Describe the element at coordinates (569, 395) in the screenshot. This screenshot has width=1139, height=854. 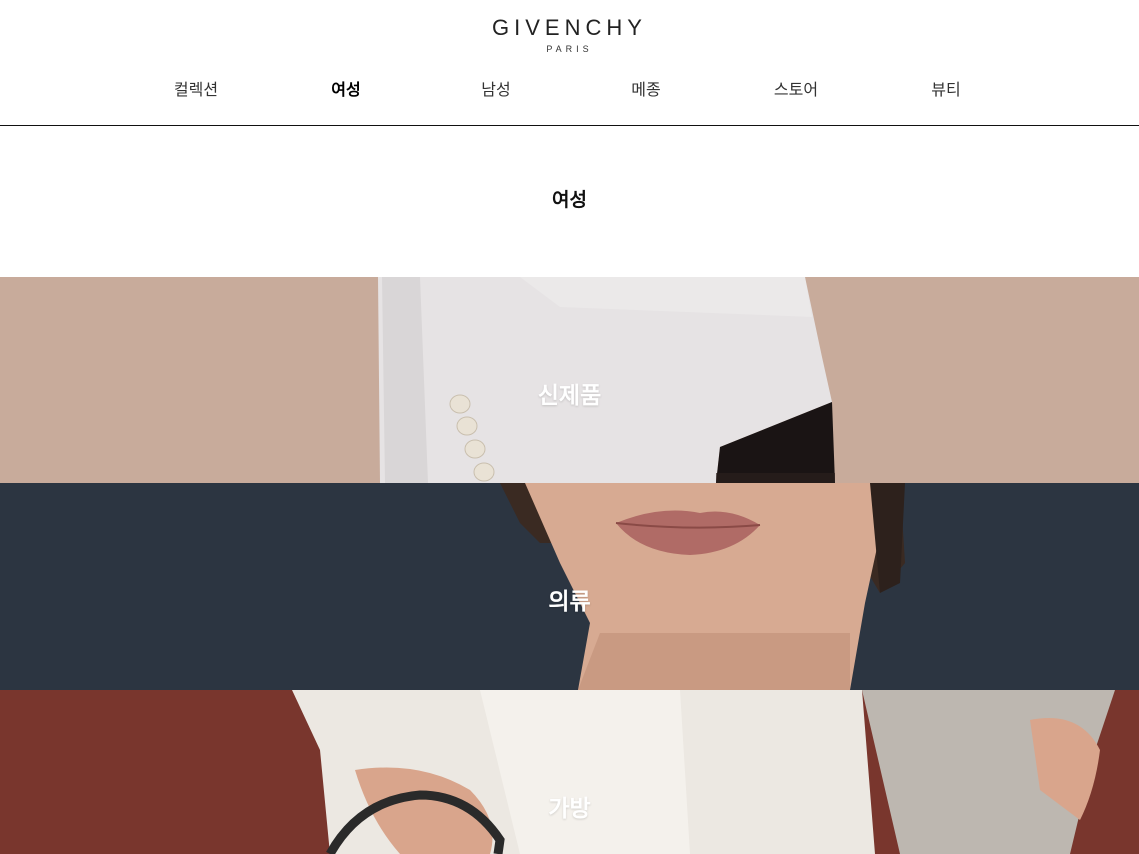
I see `category-label-new: 신제품` at that location.